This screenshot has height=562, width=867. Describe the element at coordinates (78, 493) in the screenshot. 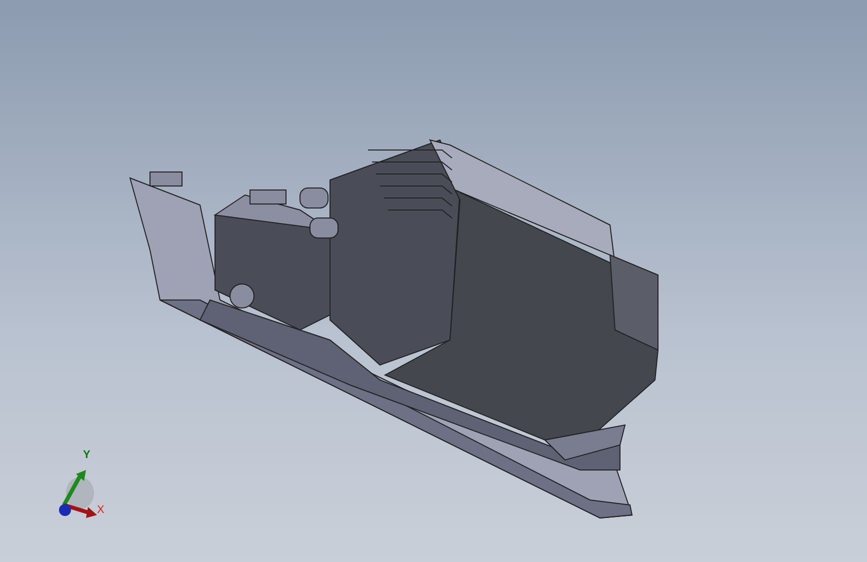

I see `axis-triad-icon` at that location.